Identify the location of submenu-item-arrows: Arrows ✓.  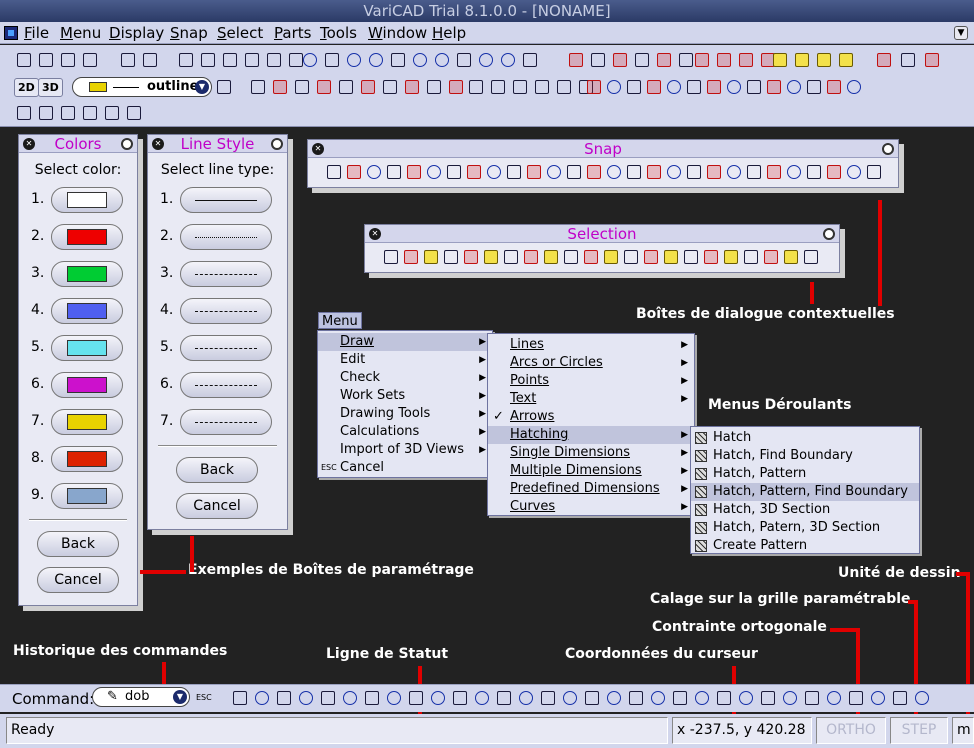
(591, 417).